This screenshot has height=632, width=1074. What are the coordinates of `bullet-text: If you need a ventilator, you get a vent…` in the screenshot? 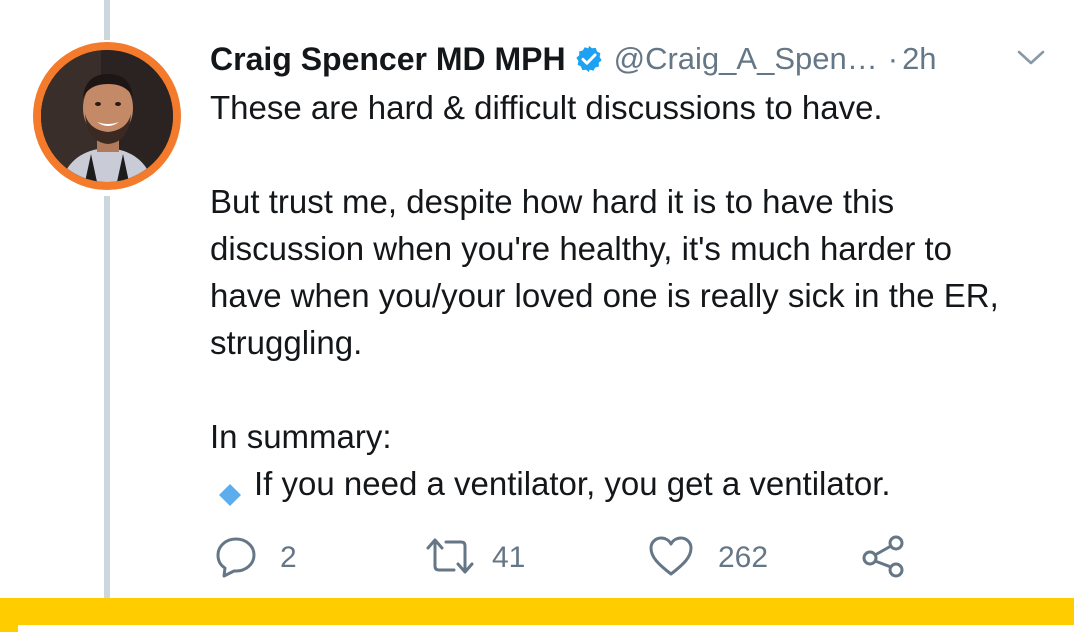 It's located at (572, 483).